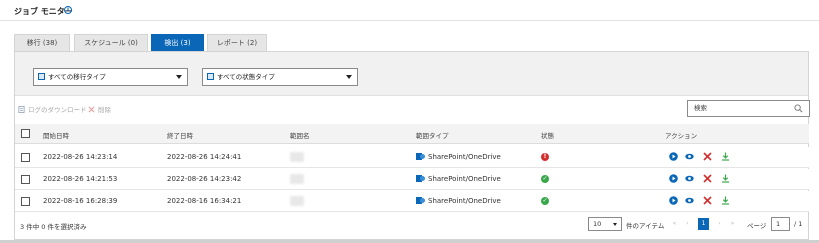  I want to click on page-number-input: 1, so click(780, 224).